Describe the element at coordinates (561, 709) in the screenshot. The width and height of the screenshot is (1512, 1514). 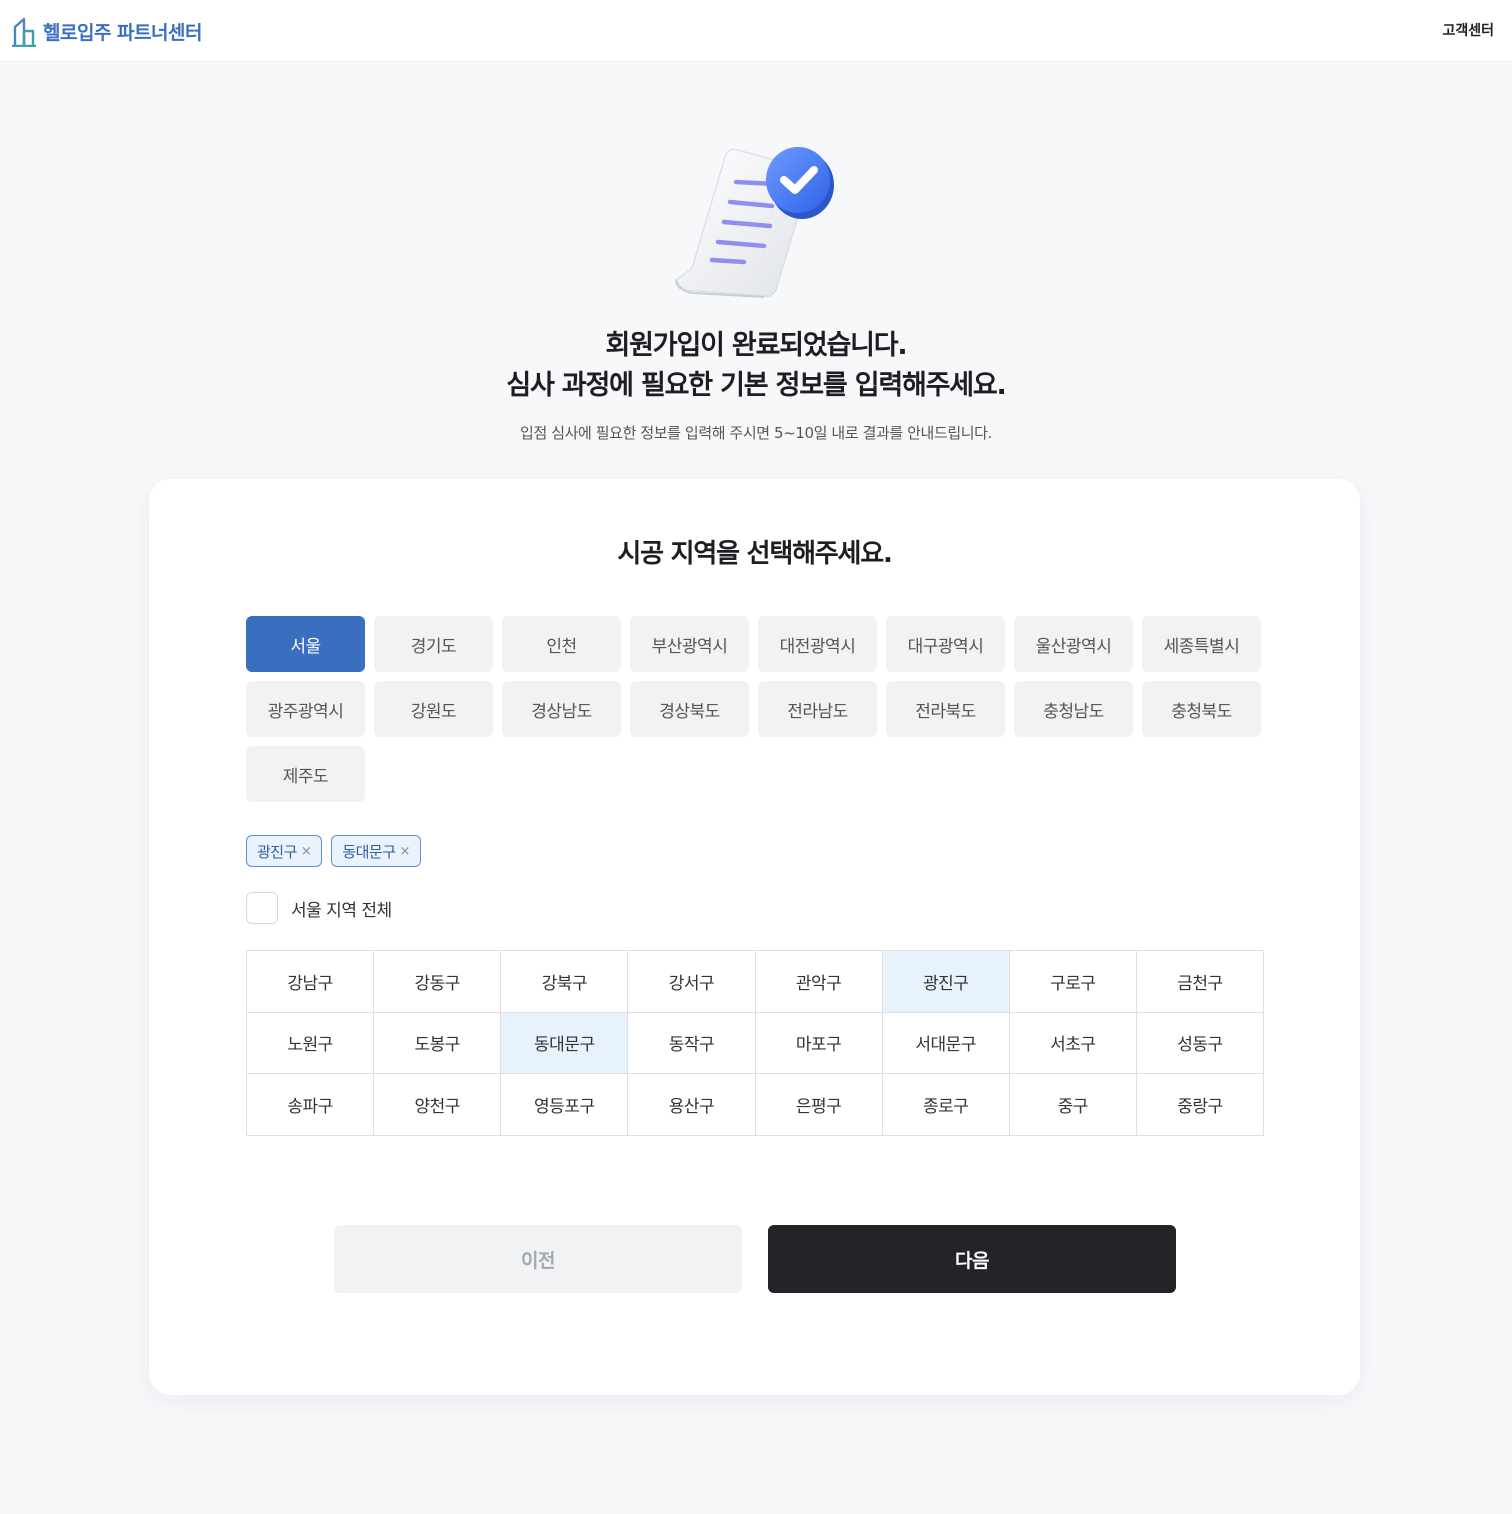
I see `region-tab: 경상남도` at that location.